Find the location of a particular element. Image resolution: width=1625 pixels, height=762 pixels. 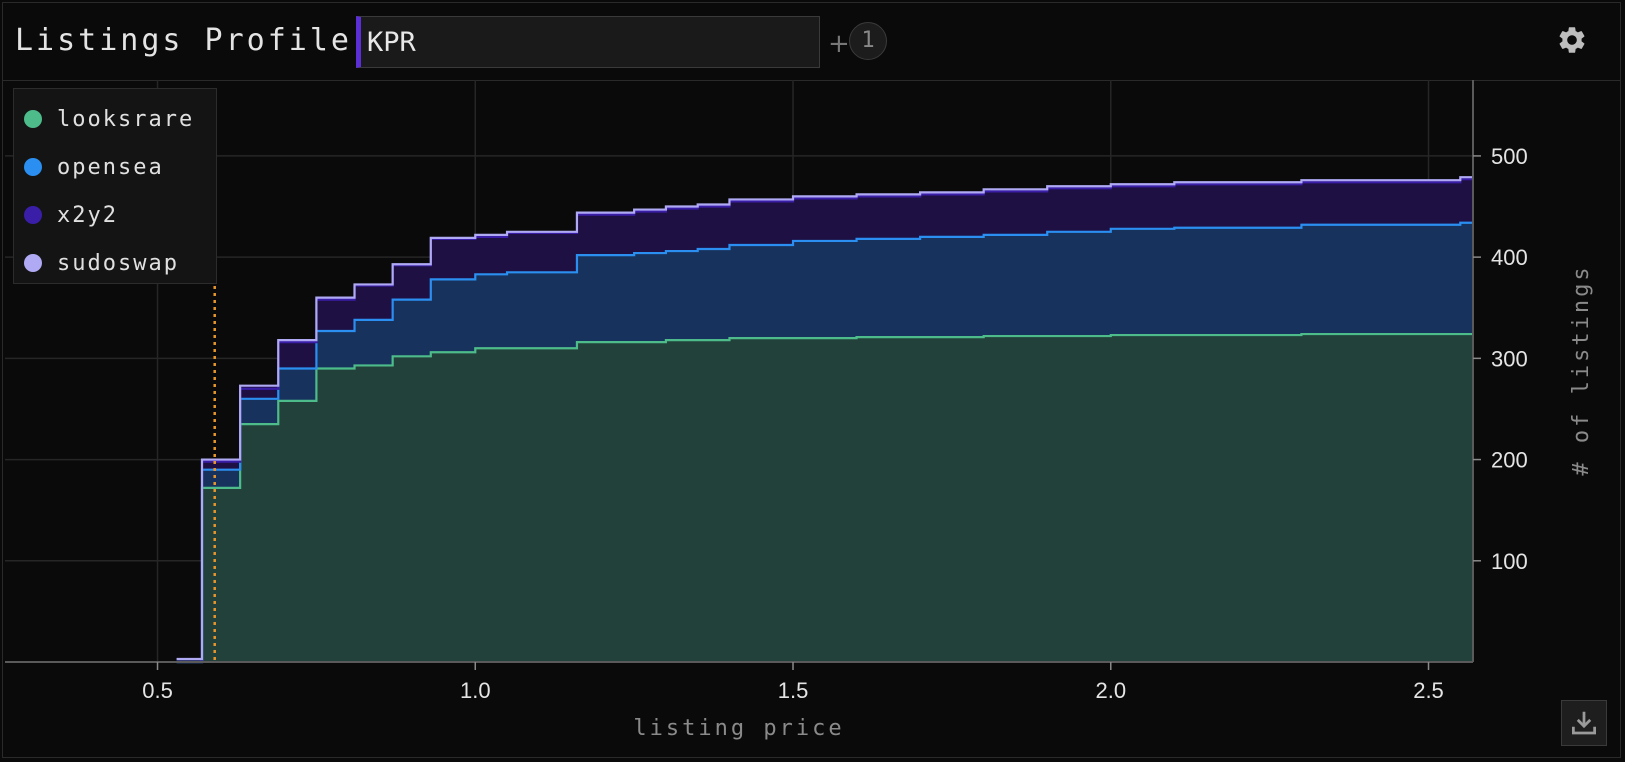

x-tick-label: 1.0 is located at coordinates (475, 690).